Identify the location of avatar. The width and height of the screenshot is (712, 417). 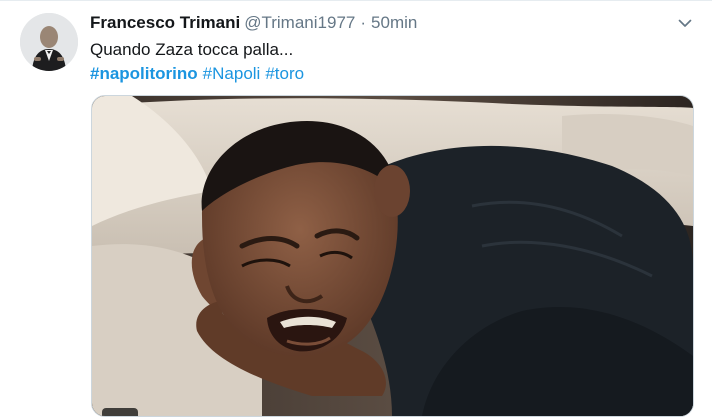
(49, 42).